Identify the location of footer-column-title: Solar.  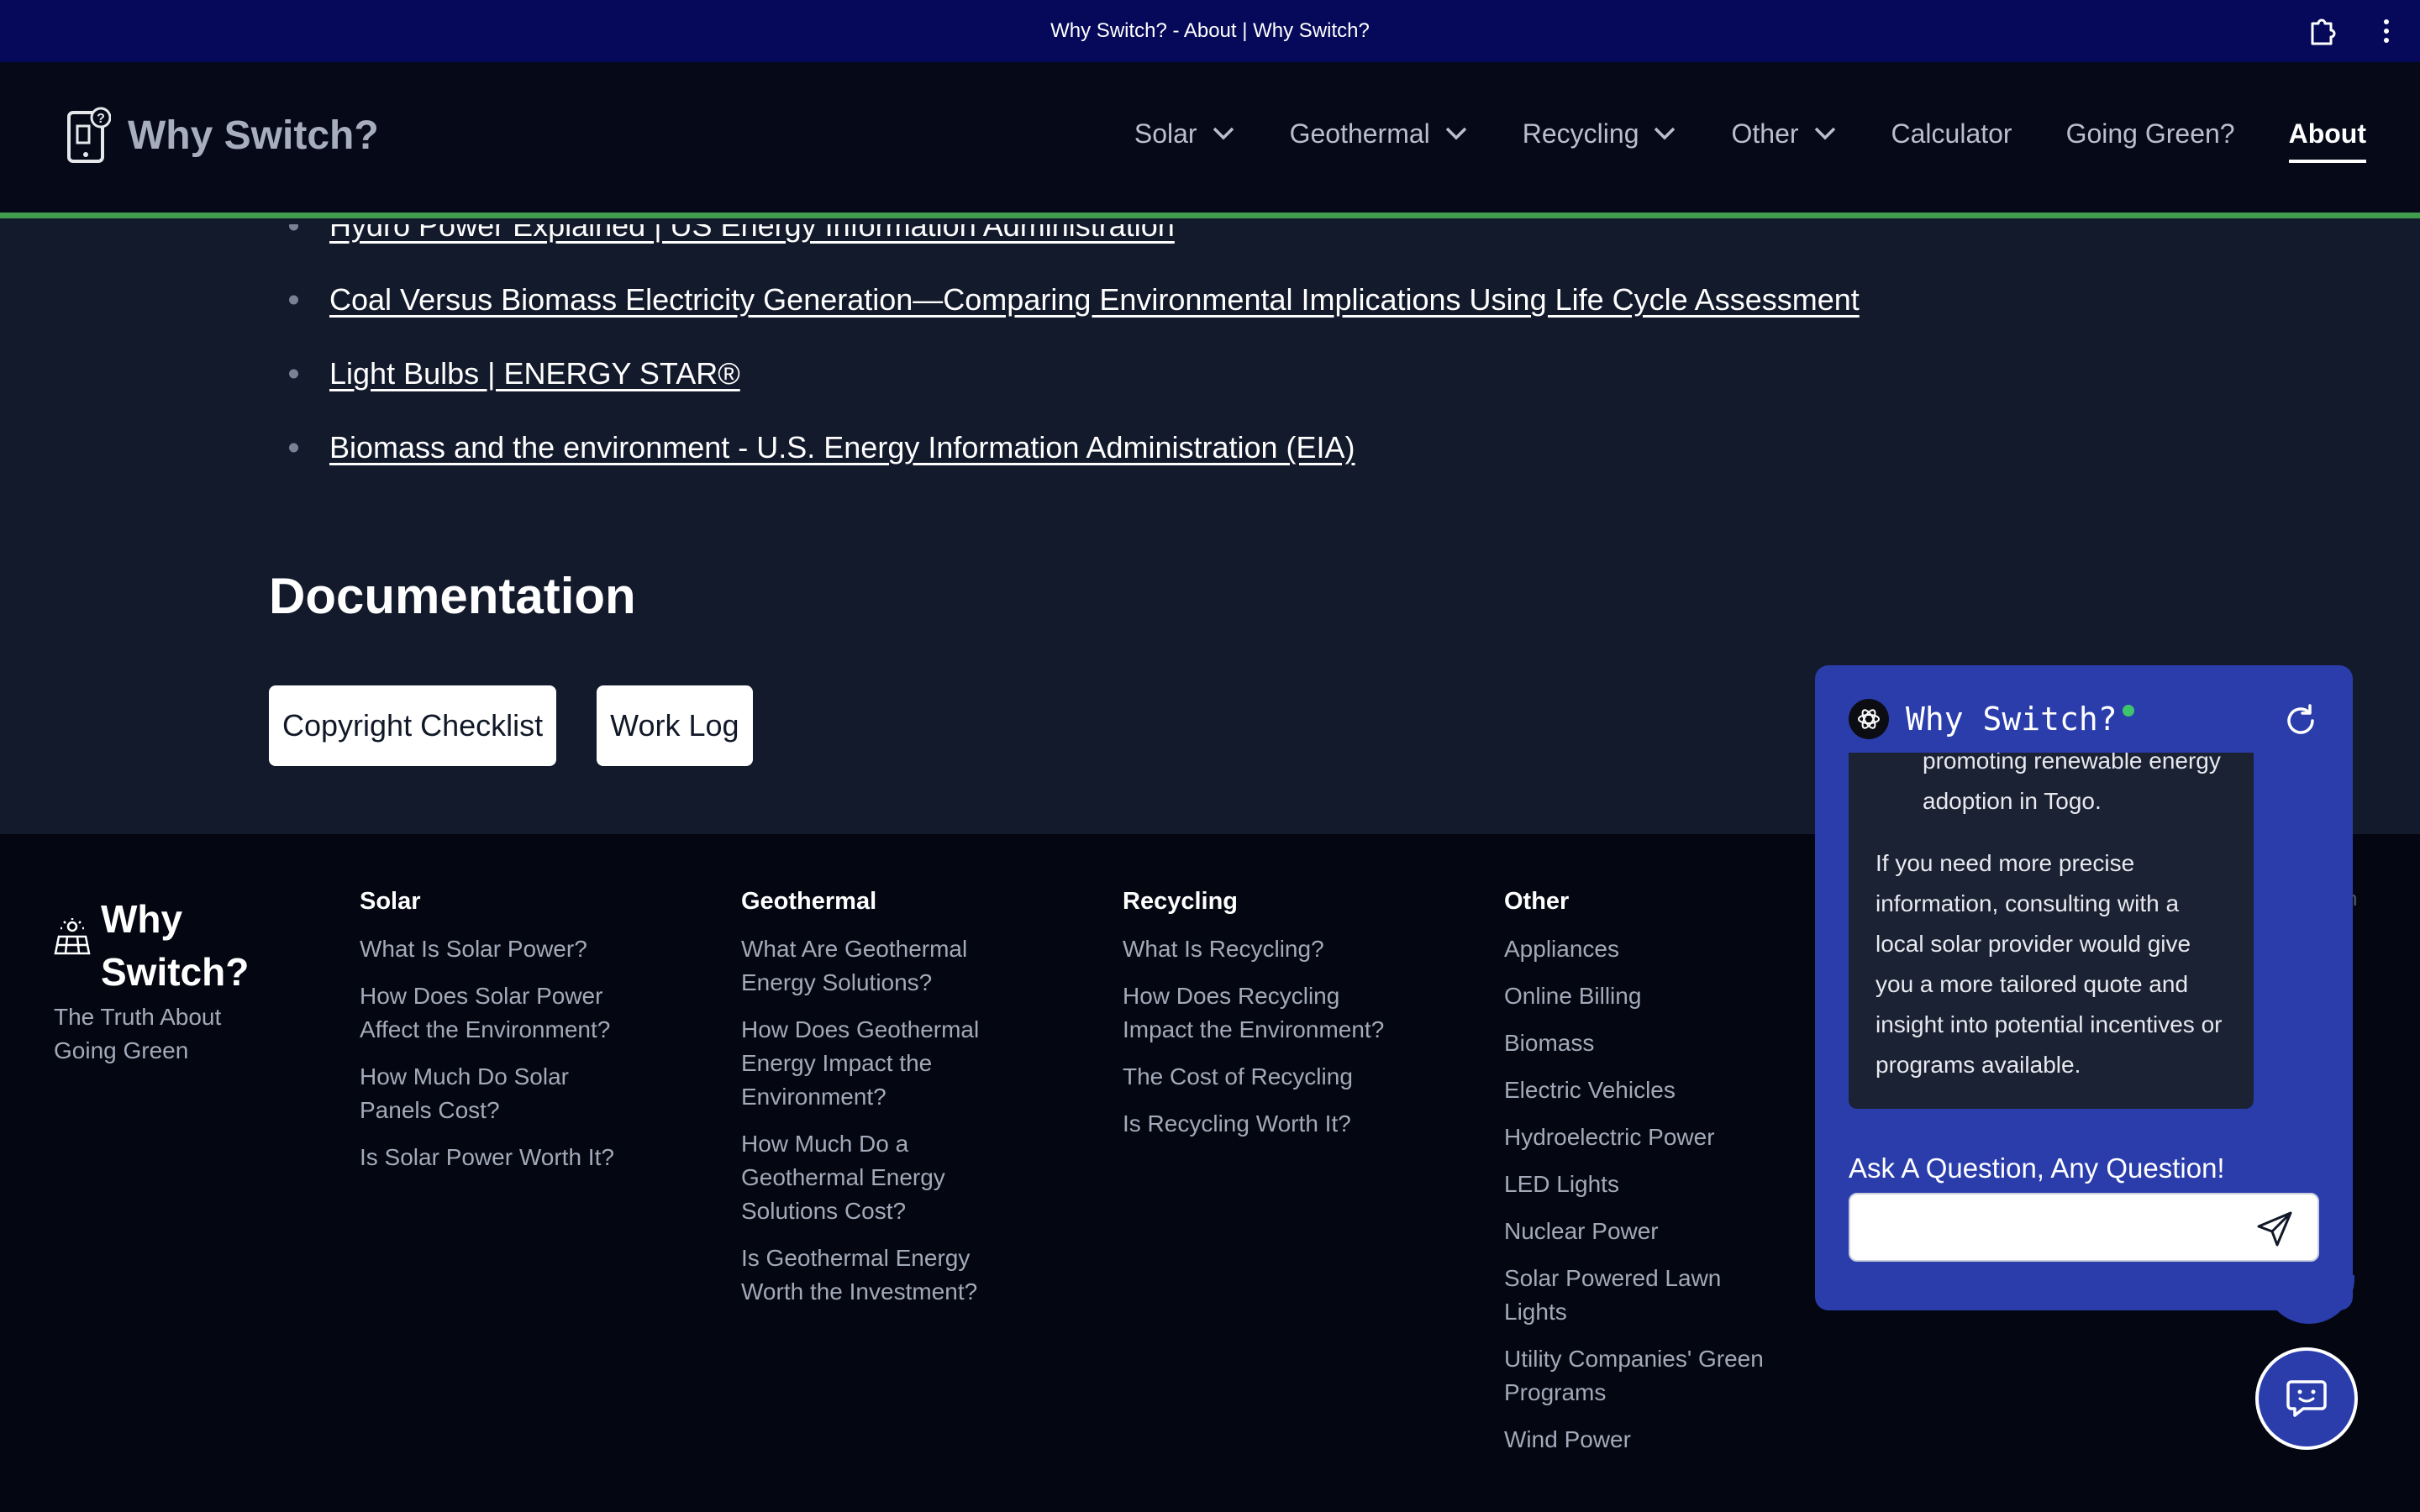
(390, 901).